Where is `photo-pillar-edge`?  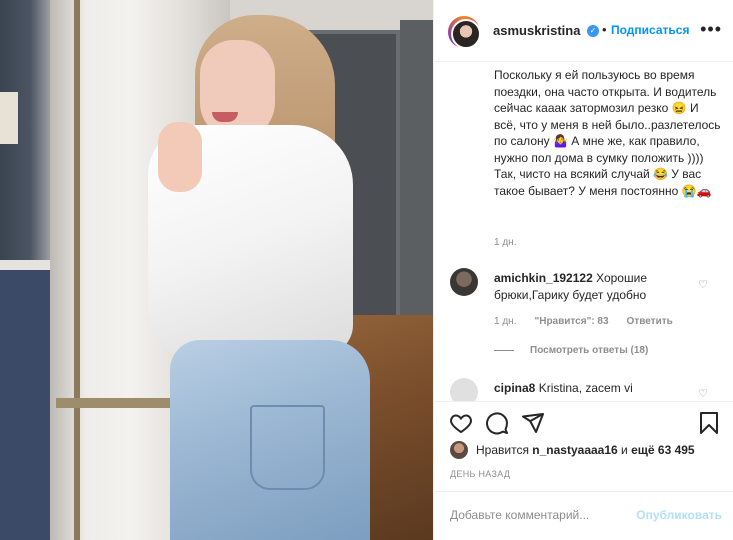
photo-pillar-edge is located at coordinates (77, 270).